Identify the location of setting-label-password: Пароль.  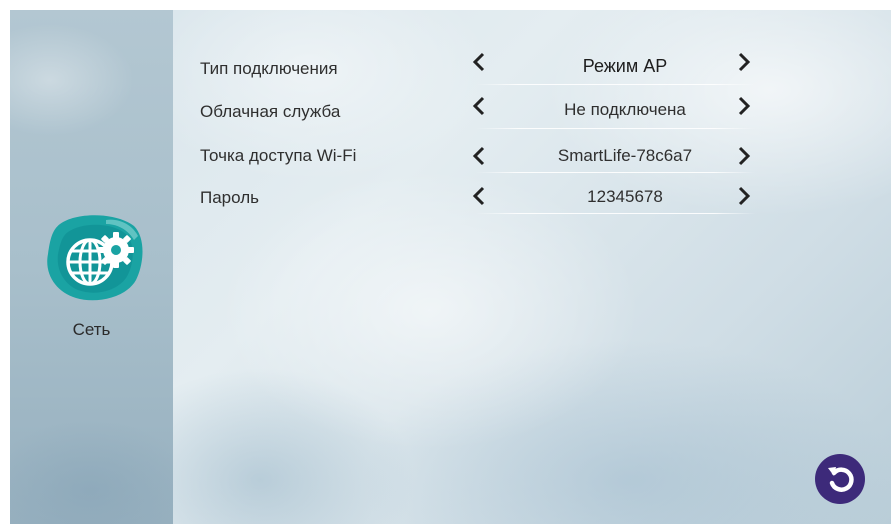
(229, 197).